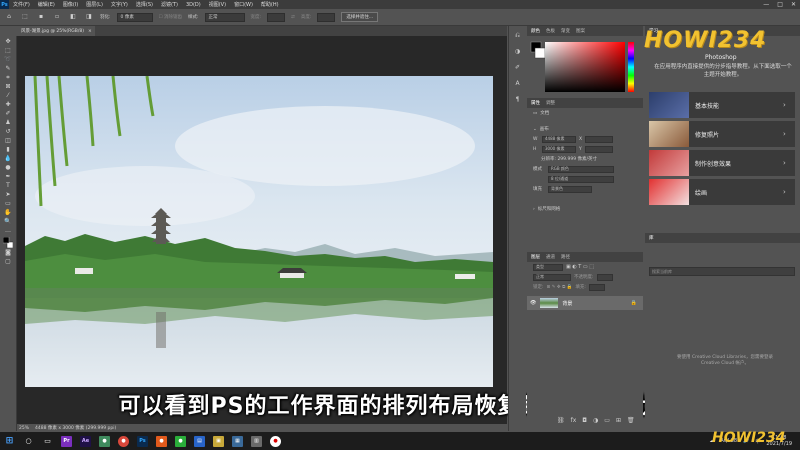  I want to click on close-button: ✕, so click(793, 4).